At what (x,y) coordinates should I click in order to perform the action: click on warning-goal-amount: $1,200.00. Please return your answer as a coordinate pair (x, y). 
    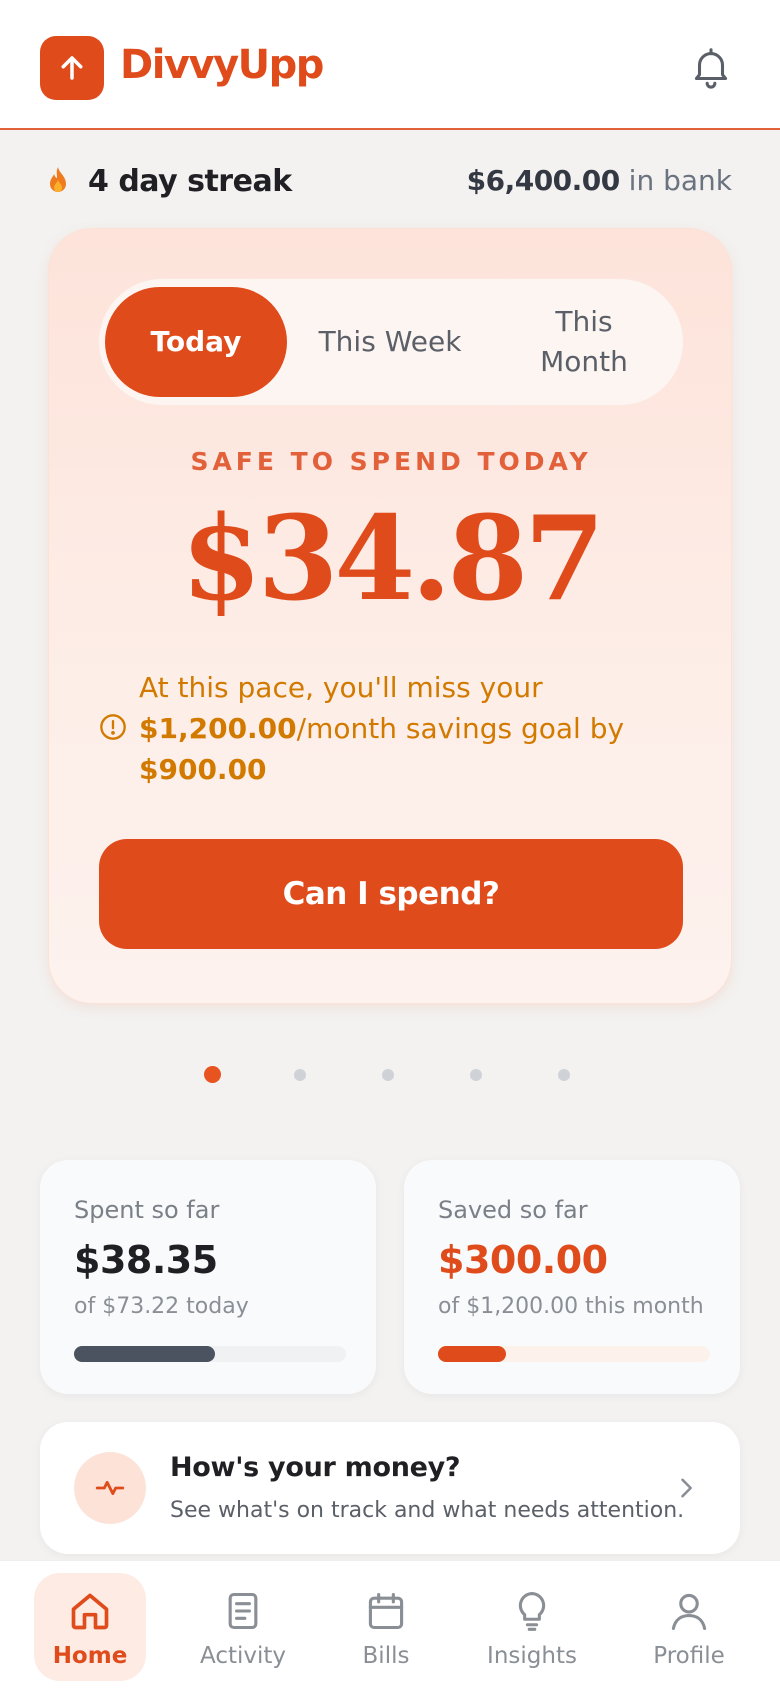
    Looking at the image, I should click on (218, 728).